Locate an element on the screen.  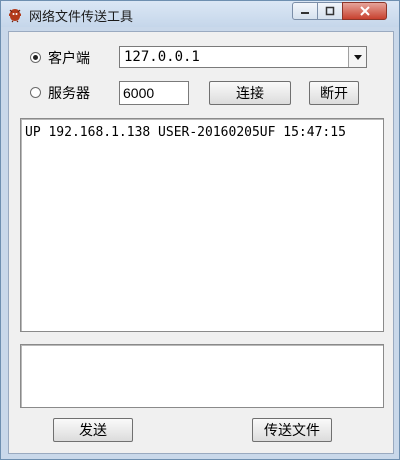
minimize-button is located at coordinates (305, 11).